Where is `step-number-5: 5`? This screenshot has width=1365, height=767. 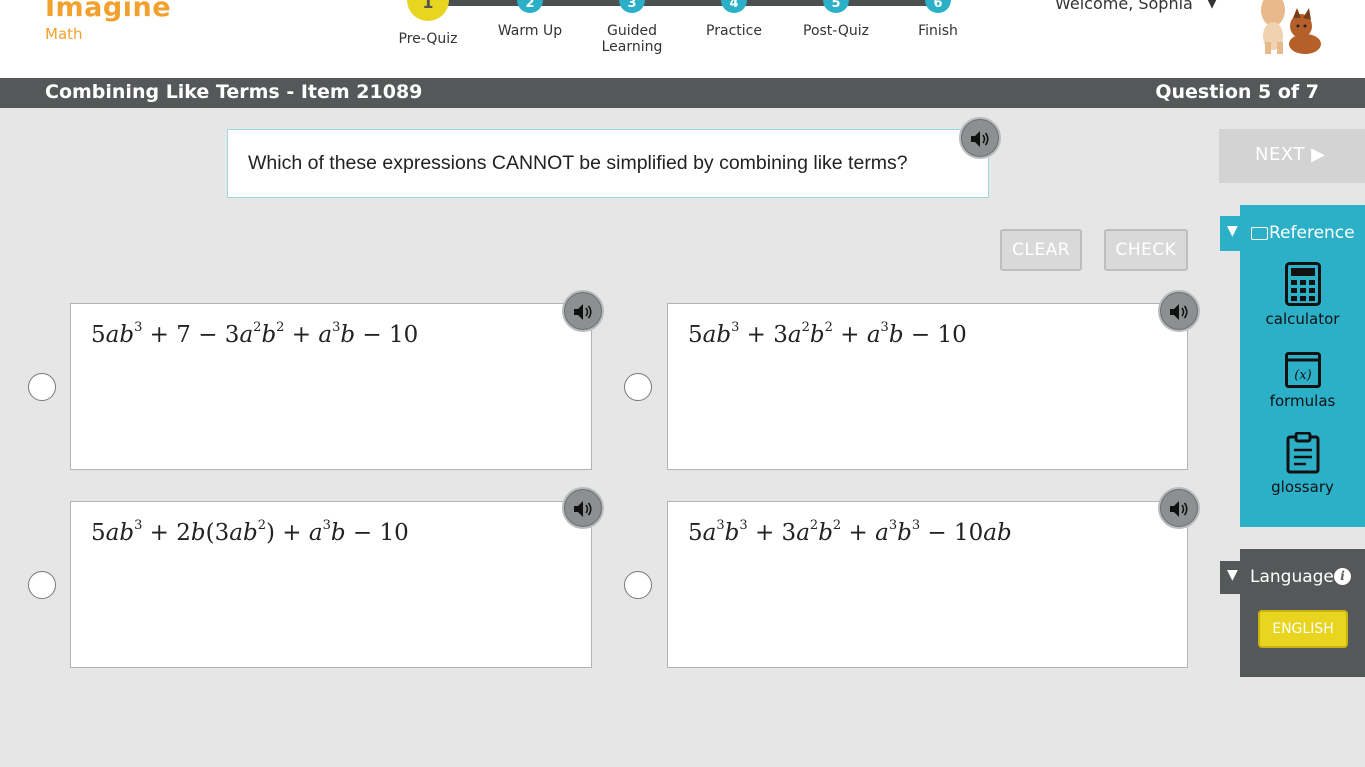
step-number-5: 5 is located at coordinates (836, 6).